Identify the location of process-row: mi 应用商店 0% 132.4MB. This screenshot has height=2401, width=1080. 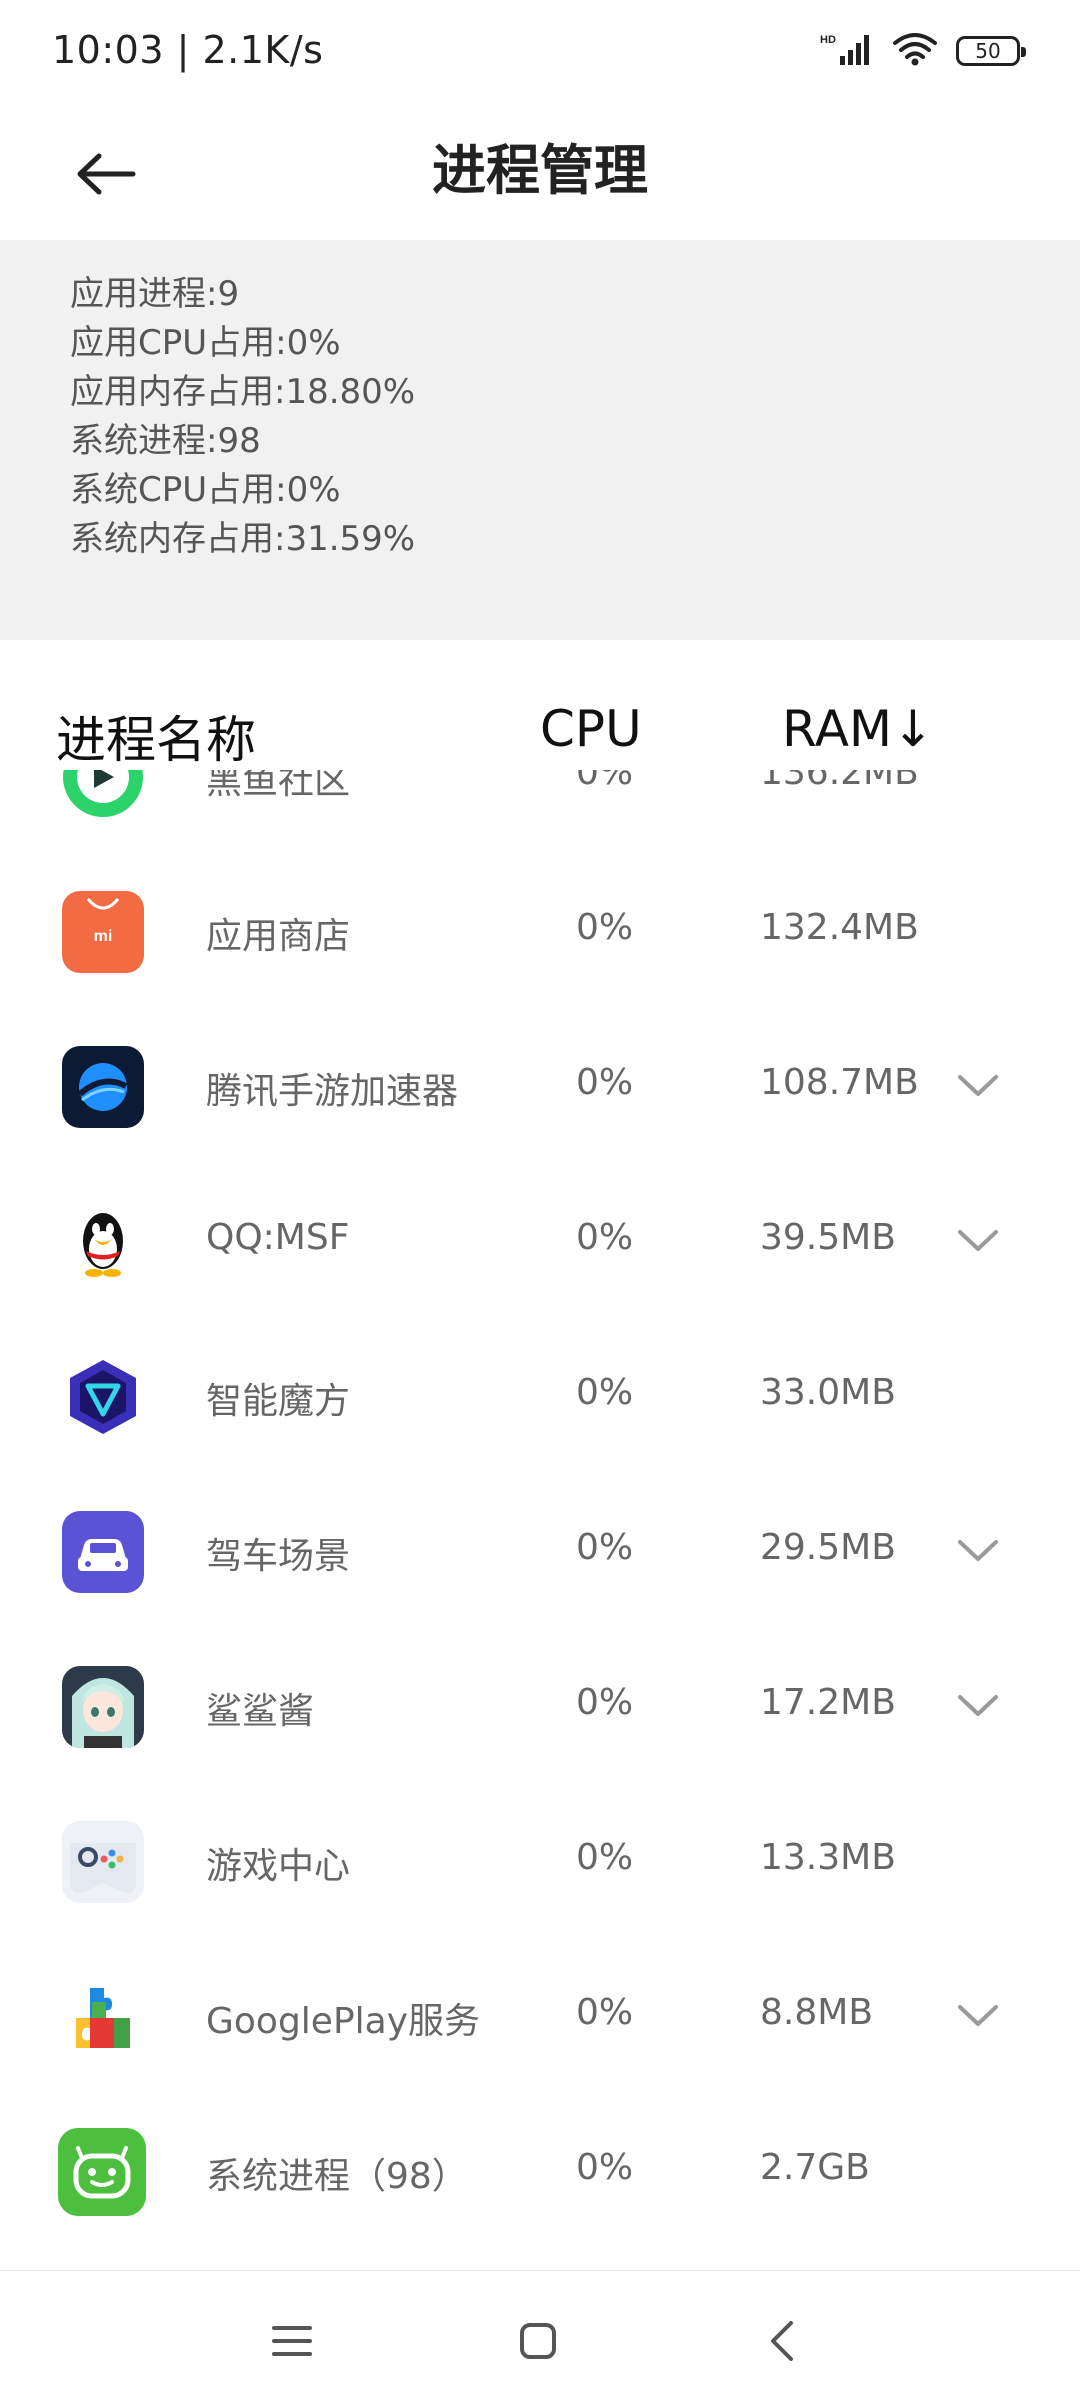
(540, 932).